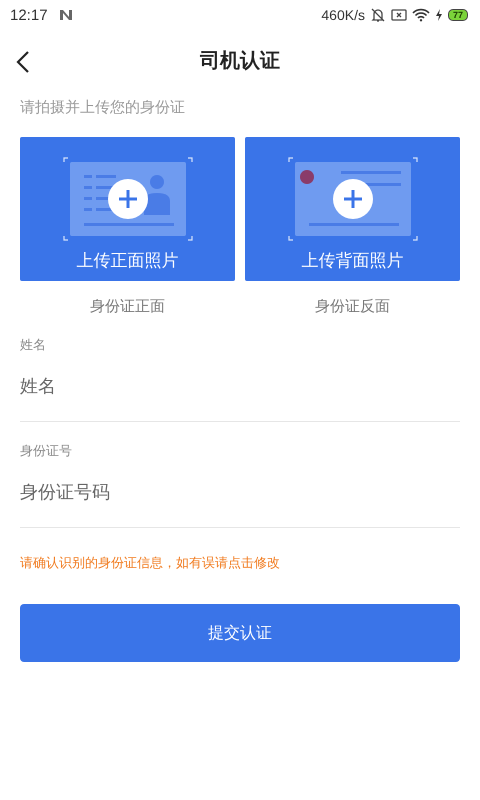  What do you see at coordinates (352, 306) in the screenshot?
I see `card-caption: 身份证反面` at bounding box center [352, 306].